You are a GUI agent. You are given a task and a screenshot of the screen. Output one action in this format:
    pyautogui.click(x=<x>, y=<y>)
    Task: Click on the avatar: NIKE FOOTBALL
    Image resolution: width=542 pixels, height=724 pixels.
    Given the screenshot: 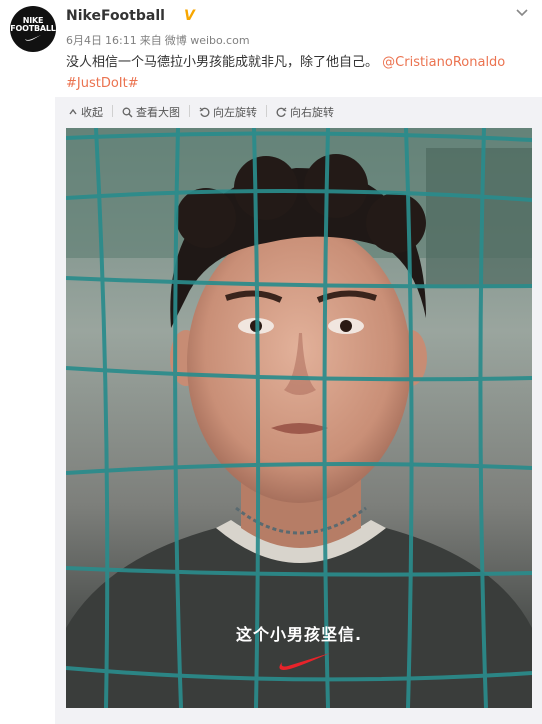 What is the action you would take?
    pyautogui.click(x=33, y=29)
    